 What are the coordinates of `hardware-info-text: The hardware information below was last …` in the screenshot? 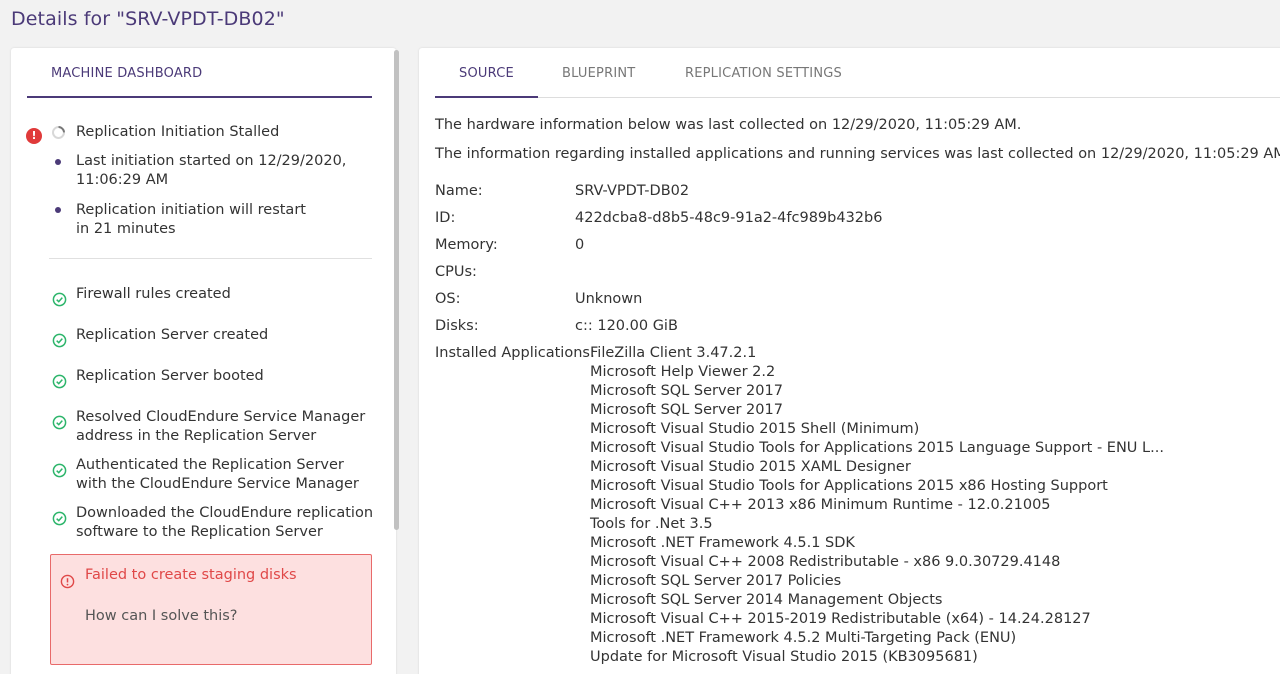 It's located at (728, 125).